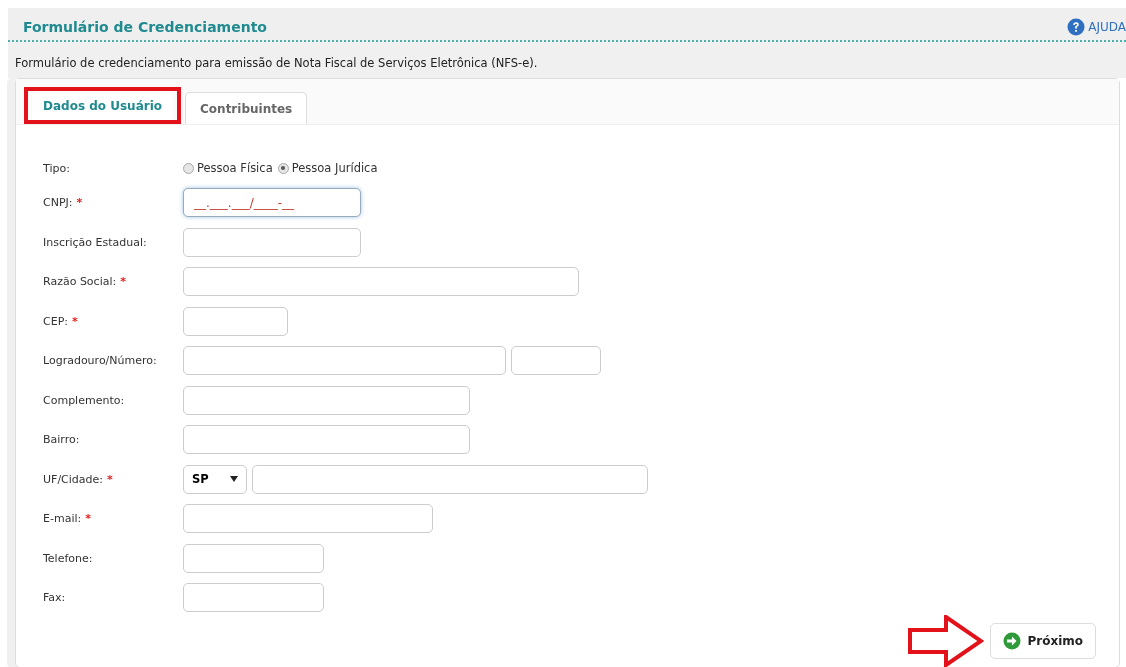  What do you see at coordinates (55, 321) in the screenshot?
I see `field-label: CEP:` at bounding box center [55, 321].